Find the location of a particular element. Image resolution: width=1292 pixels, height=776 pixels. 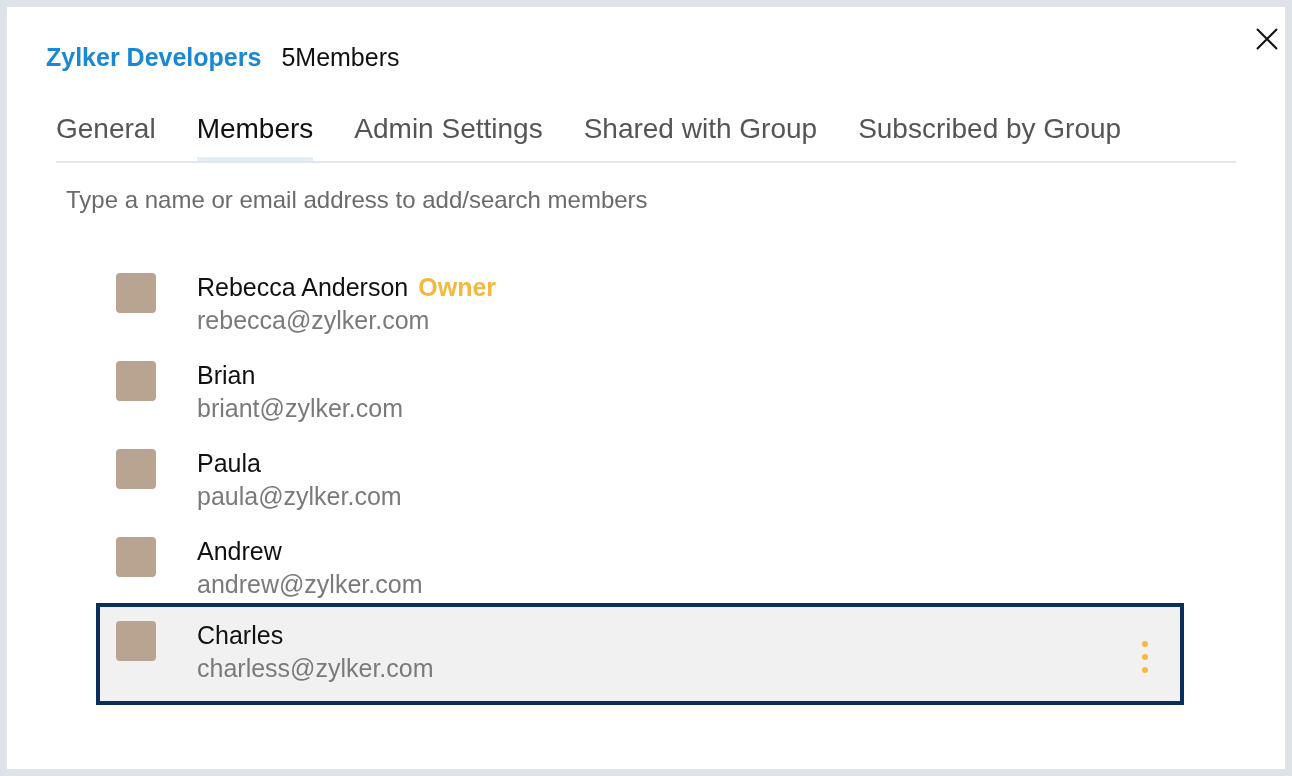

close-button is located at coordinates (1267, 39).